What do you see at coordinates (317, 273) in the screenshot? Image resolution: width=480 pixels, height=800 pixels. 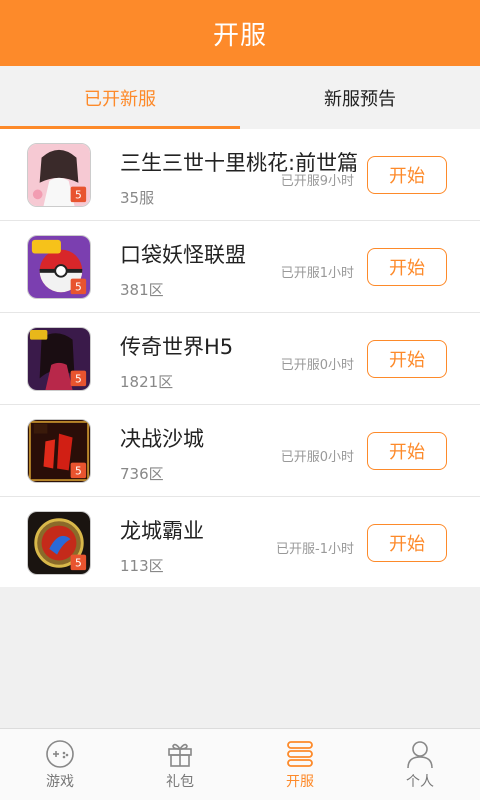 I see `open-time: 已开服1小时` at bounding box center [317, 273].